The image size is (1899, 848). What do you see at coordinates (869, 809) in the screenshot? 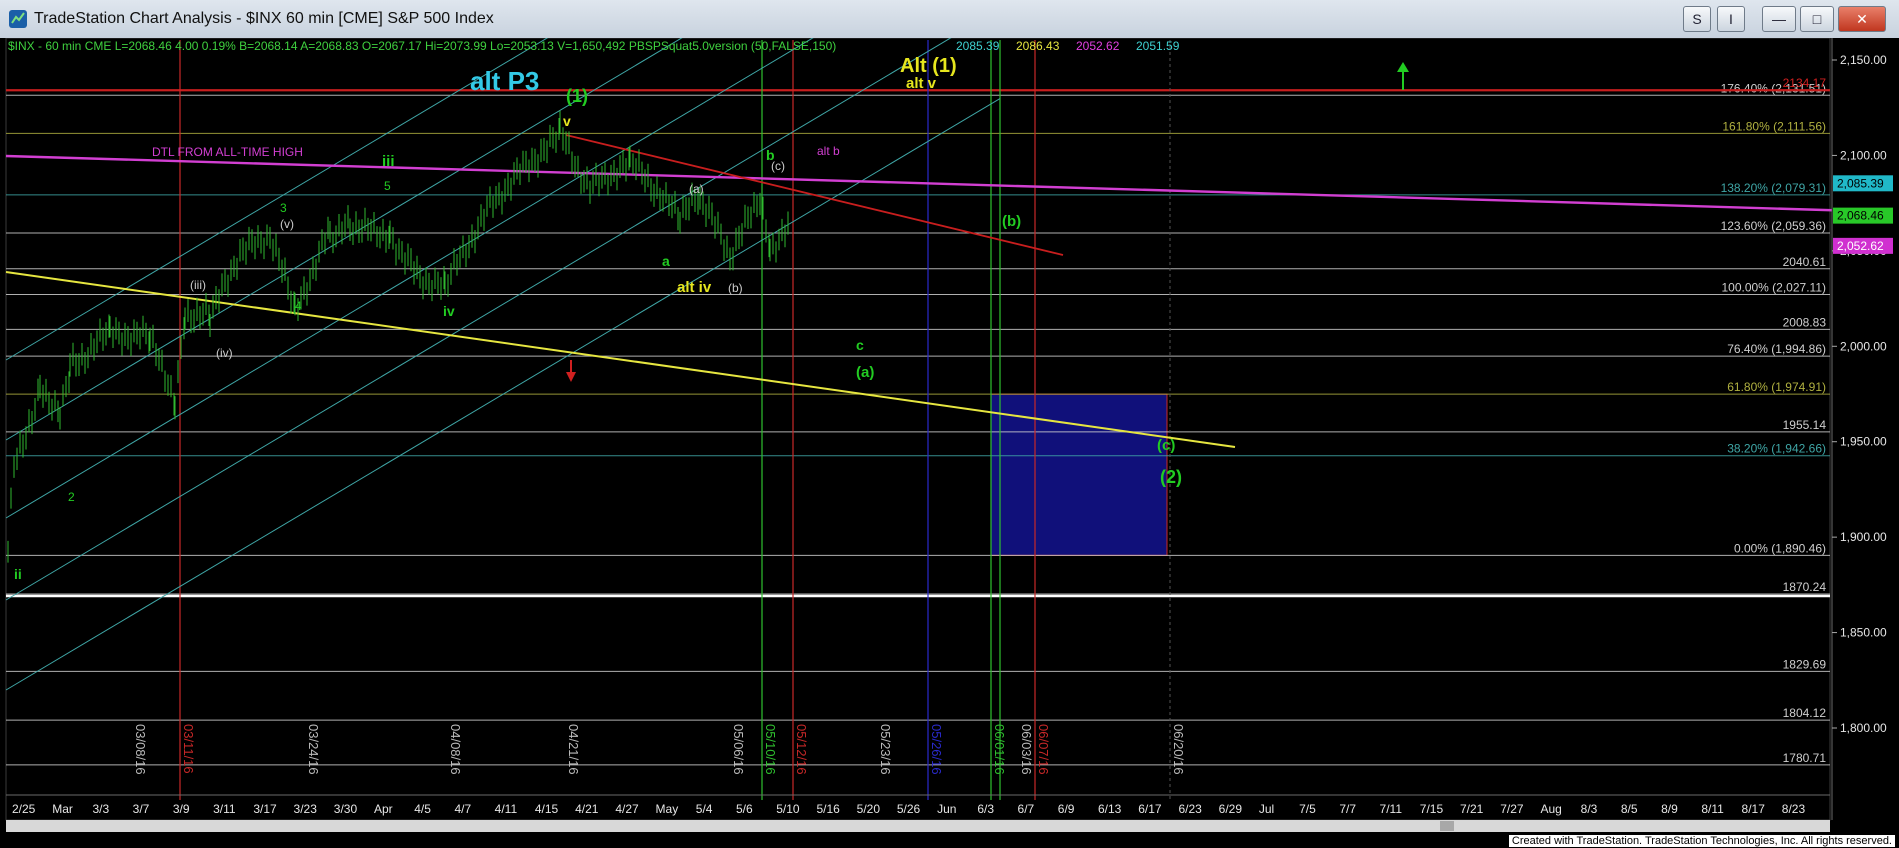
I see `x-tick-label: 5/20` at bounding box center [869, 809].